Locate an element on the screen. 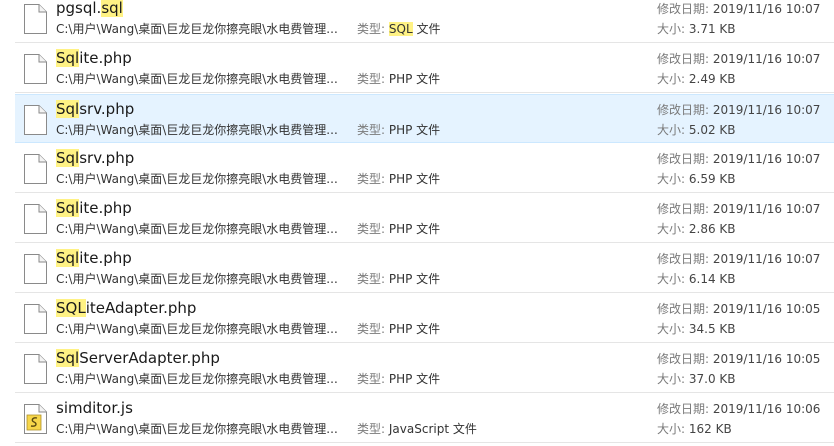 The width and height of the screenshot is (834, 446). file-size: 大小: 37.0 KB is located at coordinates (696, 379).